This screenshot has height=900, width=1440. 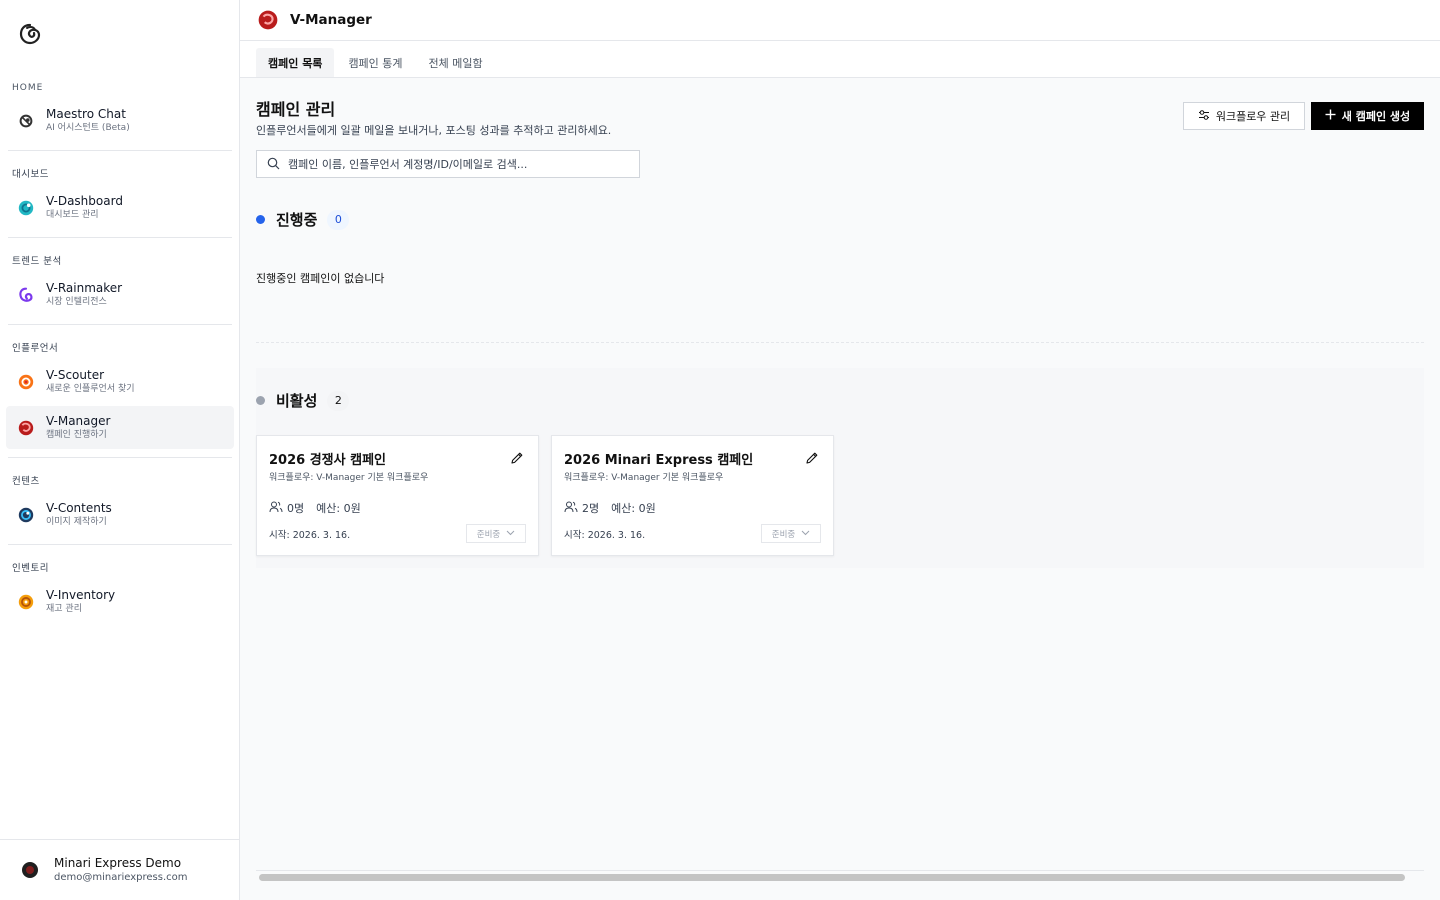 I want to click on sidebar-item-v-dashboard: V-Dashboard 대시보드 관리, so click(x=120, y=207).